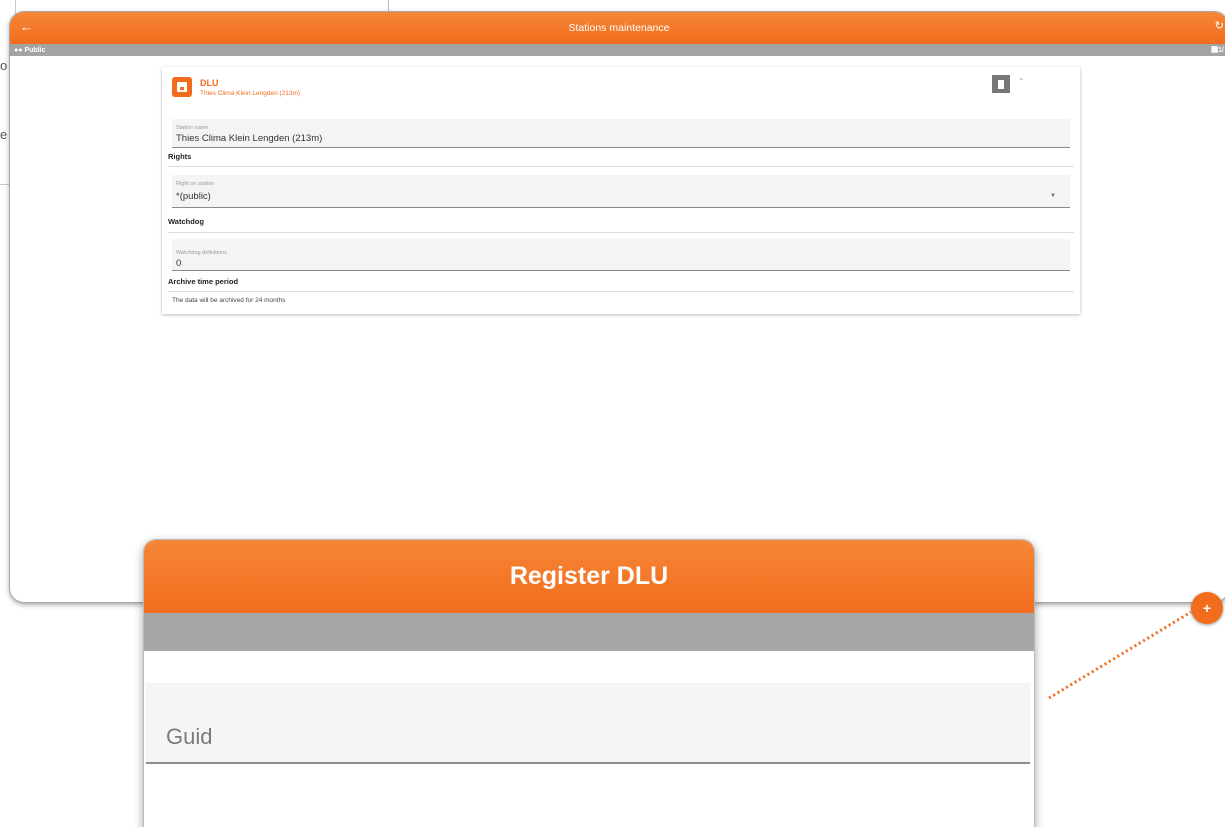 The width and height of the screenshot is (1225, 827). What do you see at coordinates (589, 632) in the screenshot?
I see `dialog-subbar` at bounding box center [589, 632].